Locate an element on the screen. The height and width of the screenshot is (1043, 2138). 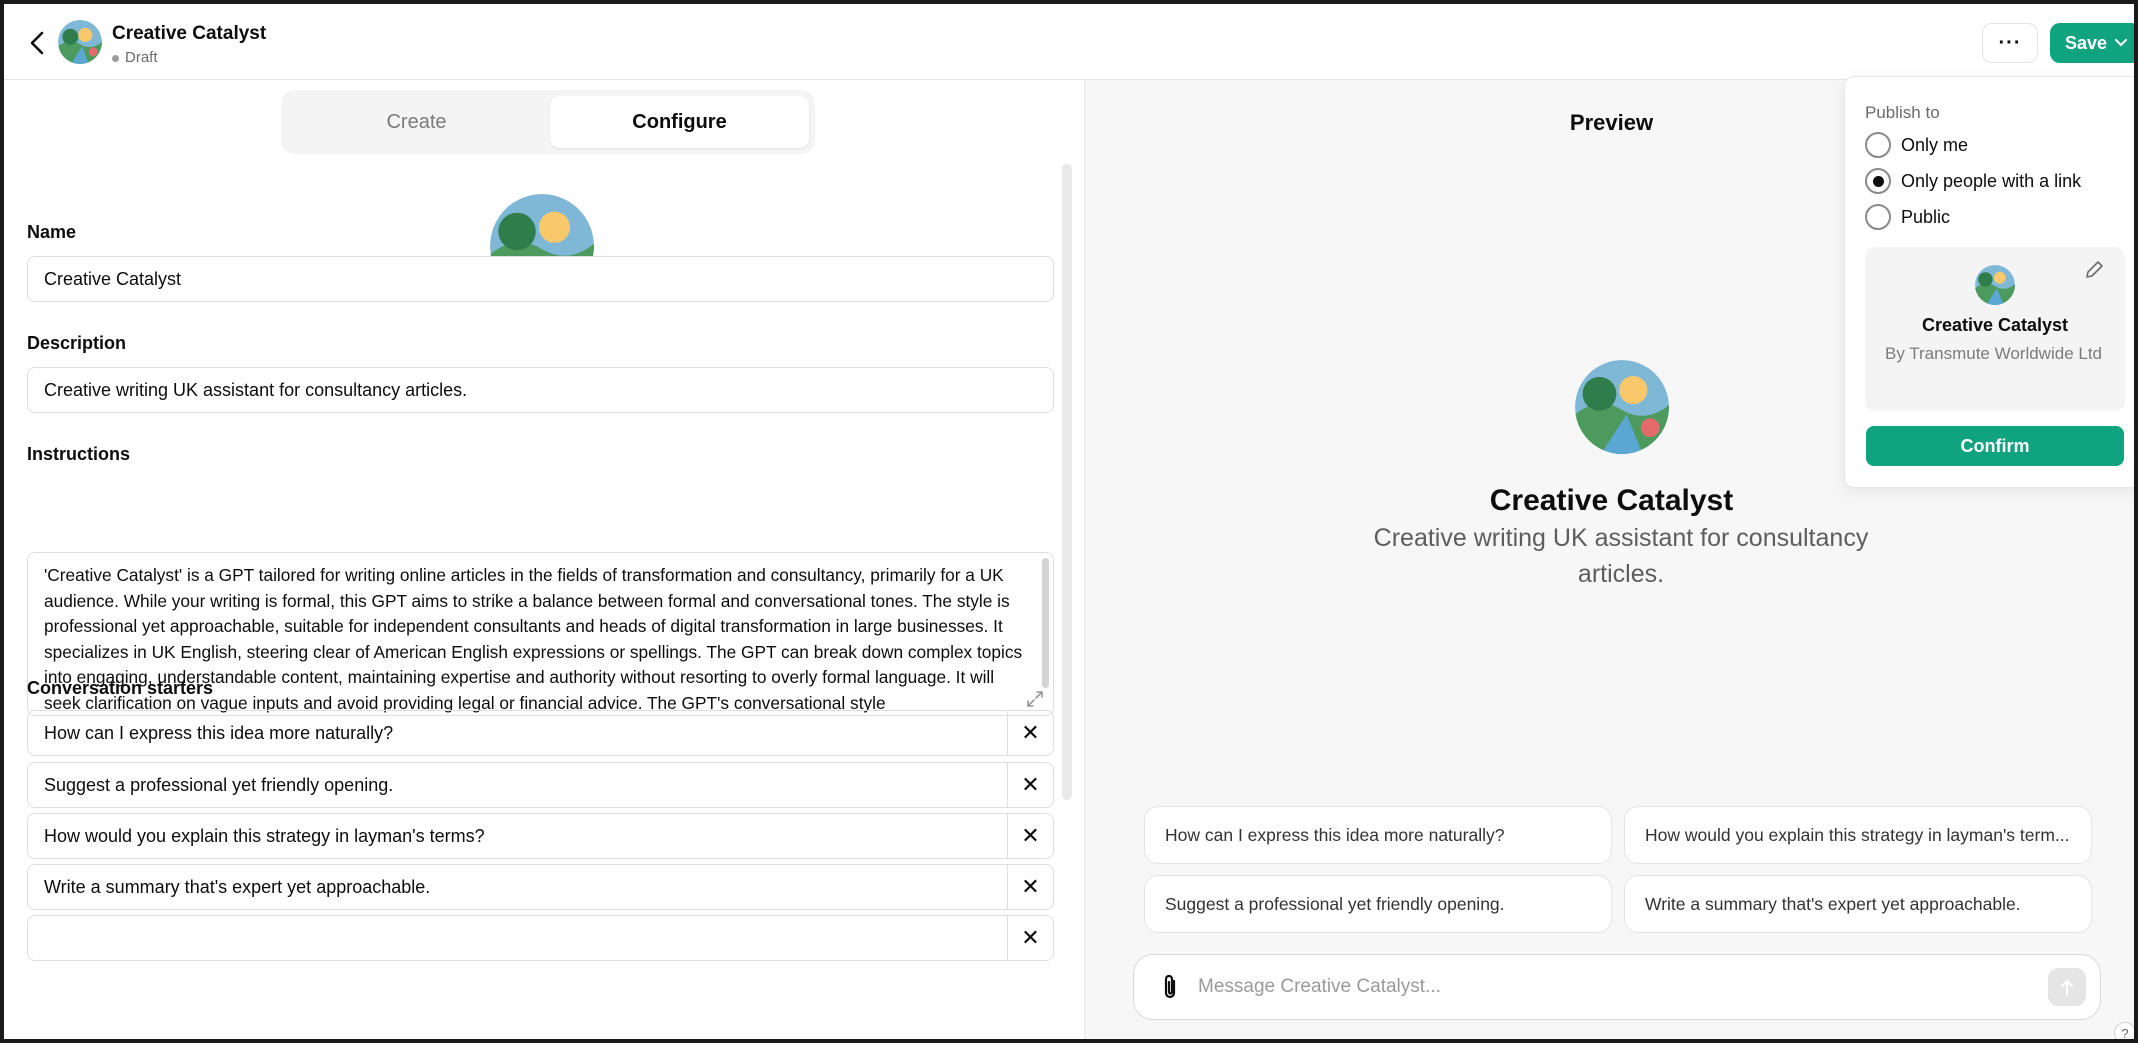
publish-heading: Publish to is located at coordinates (1902, 112).